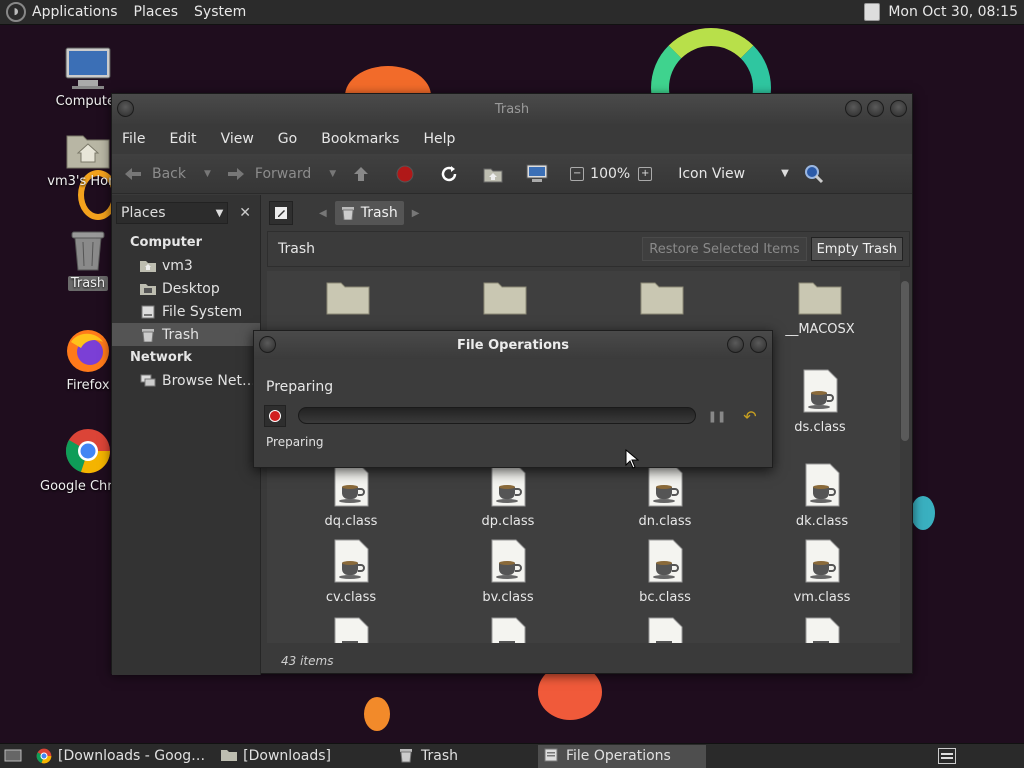 This screenshot has height=768, width=1024. I want to click on reload-icon, so click(449, 174).